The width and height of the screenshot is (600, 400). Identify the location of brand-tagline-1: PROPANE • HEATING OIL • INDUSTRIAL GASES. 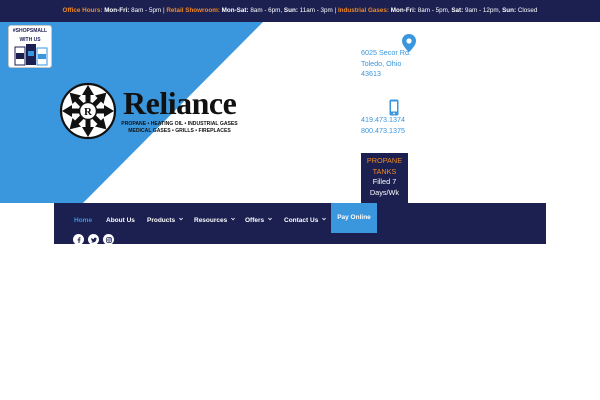
(179, 124).